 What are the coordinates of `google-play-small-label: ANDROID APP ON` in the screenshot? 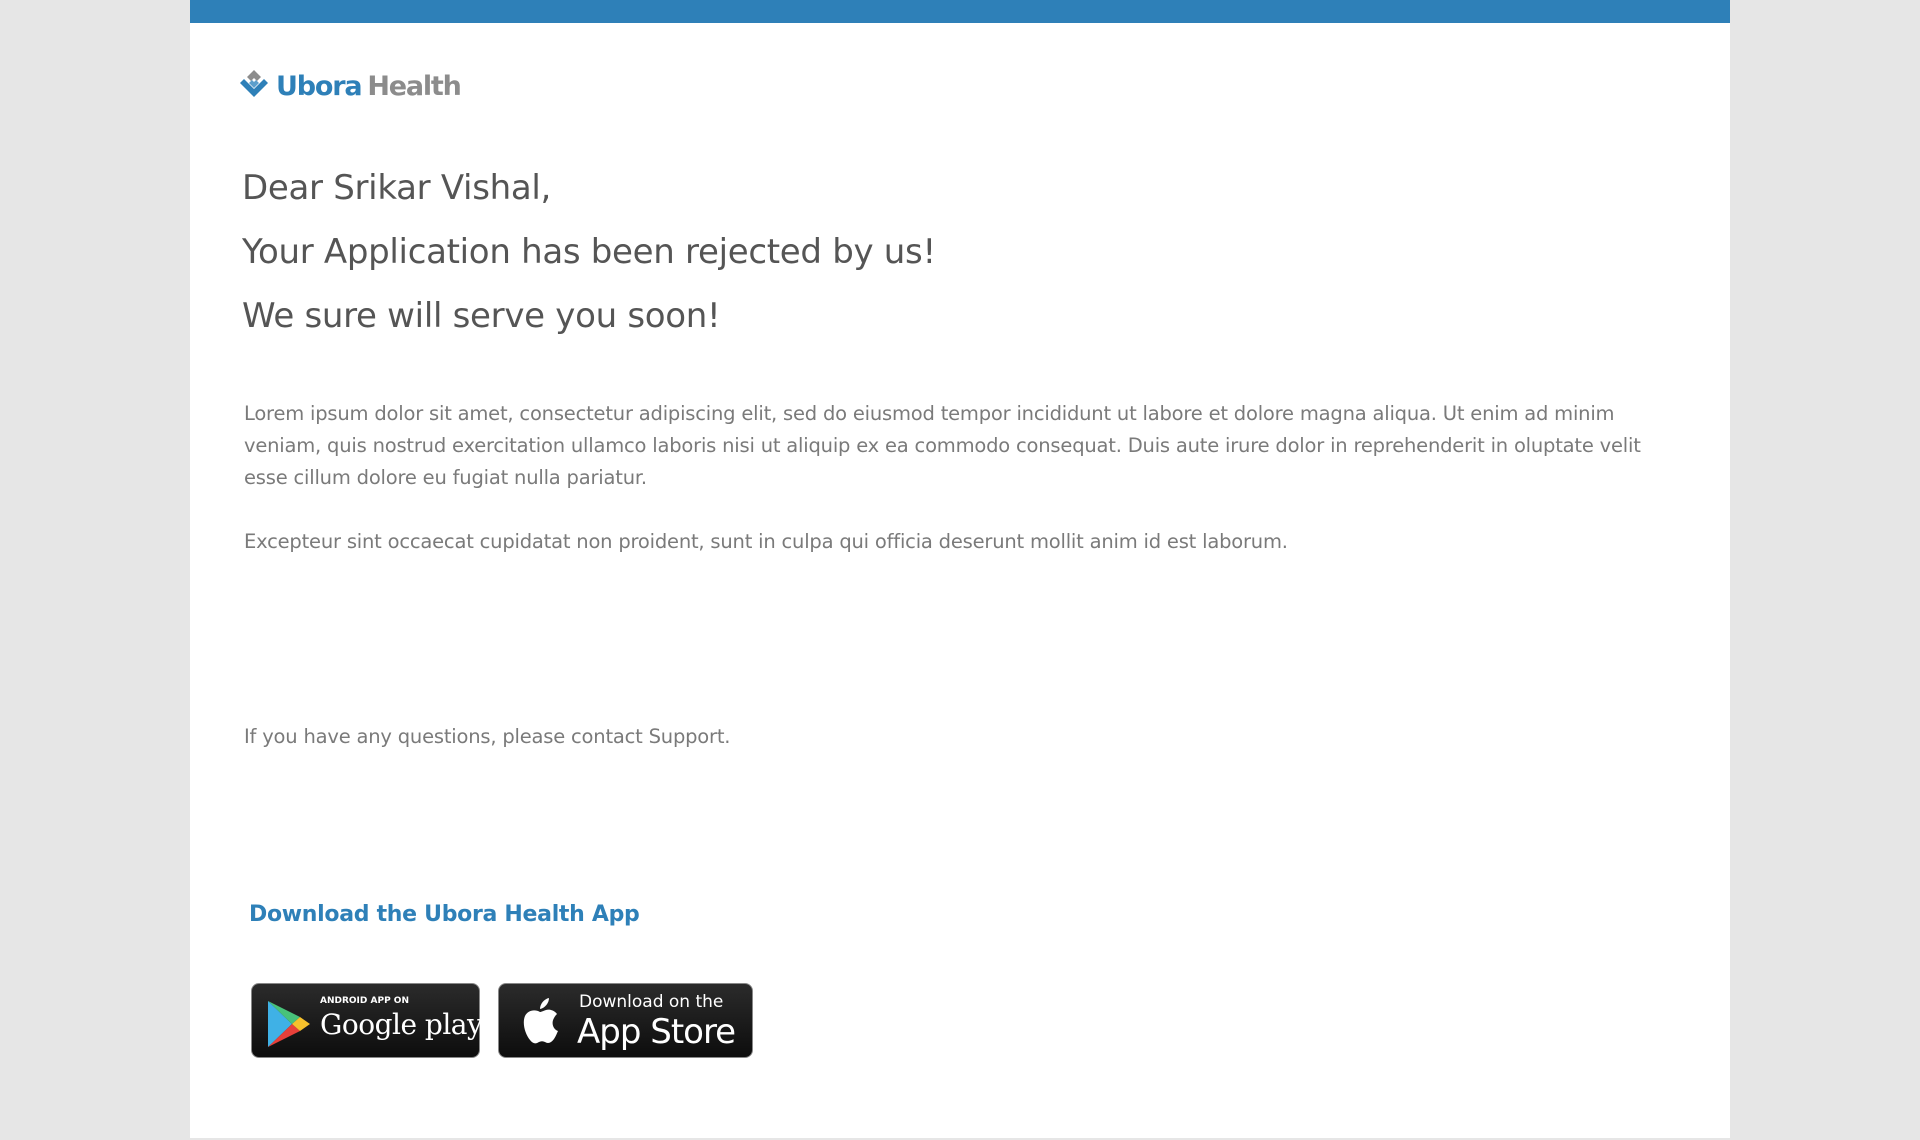 It's located at (364, 1001).